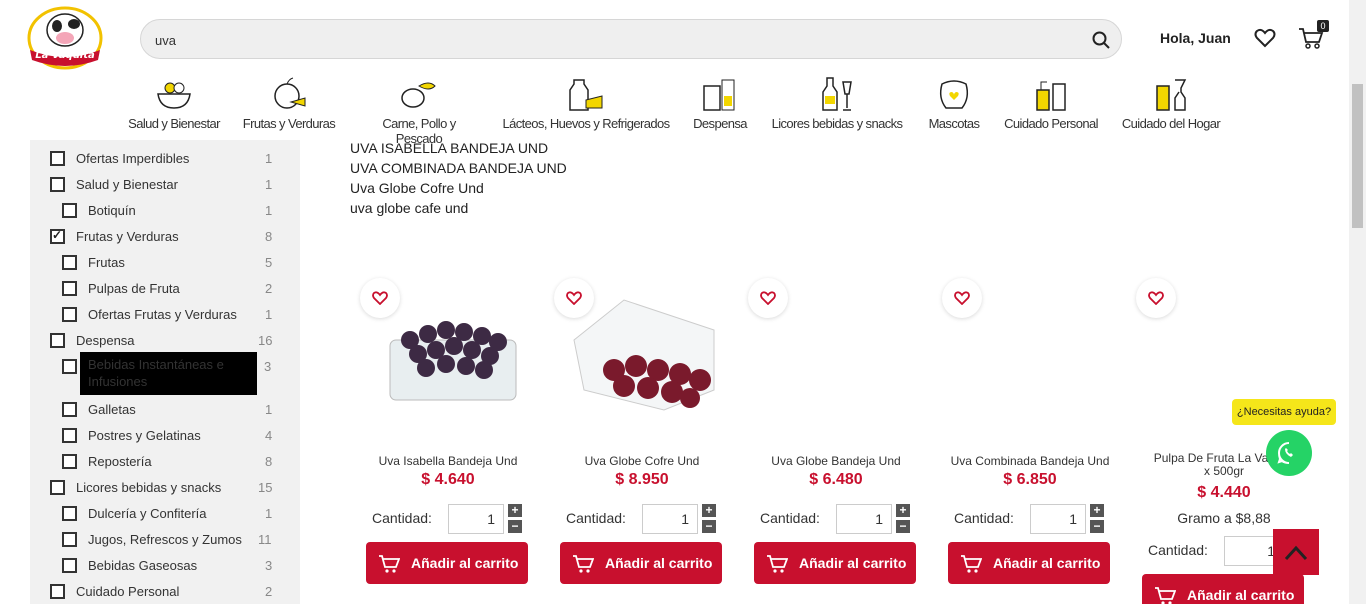 The image size is (1366, 604). Describe the element at coordinates (720, 103) in the screenshot. I see `category-despensa: Despensa` at that location.